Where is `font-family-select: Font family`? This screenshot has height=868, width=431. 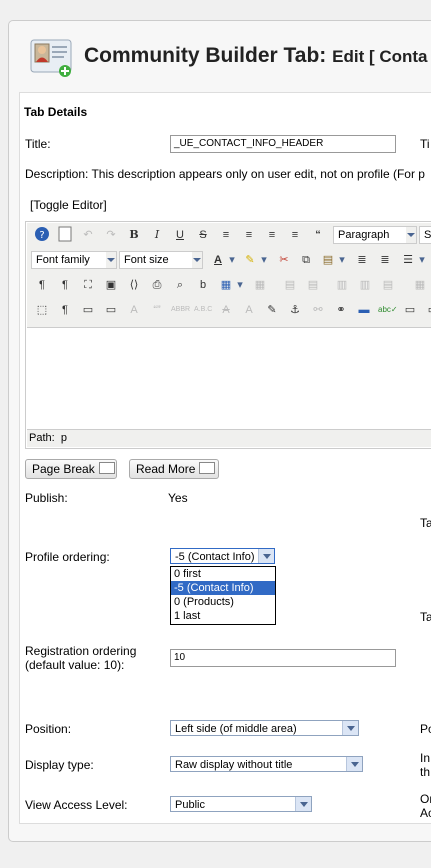 font-family-select: Font family is located at coordinates (74, 260).